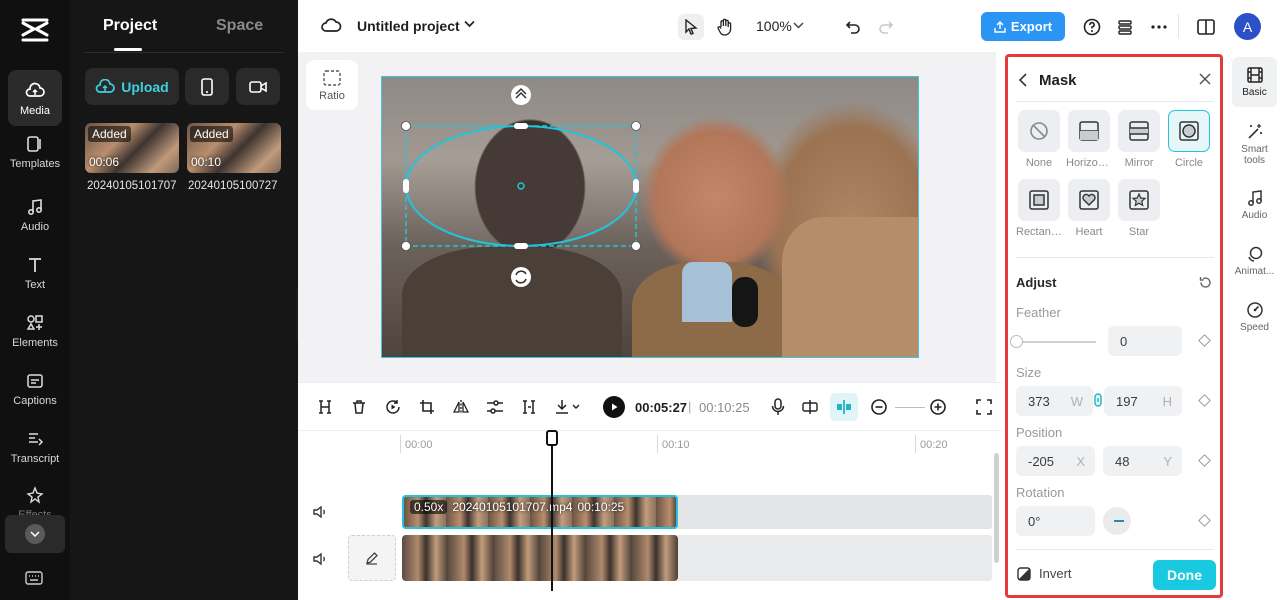 The image size is (1280, 600). What do you see at coordinates (1159, 27) in the screenshot?
I see `more-dots-icon` at bounding box center [1159, 27].